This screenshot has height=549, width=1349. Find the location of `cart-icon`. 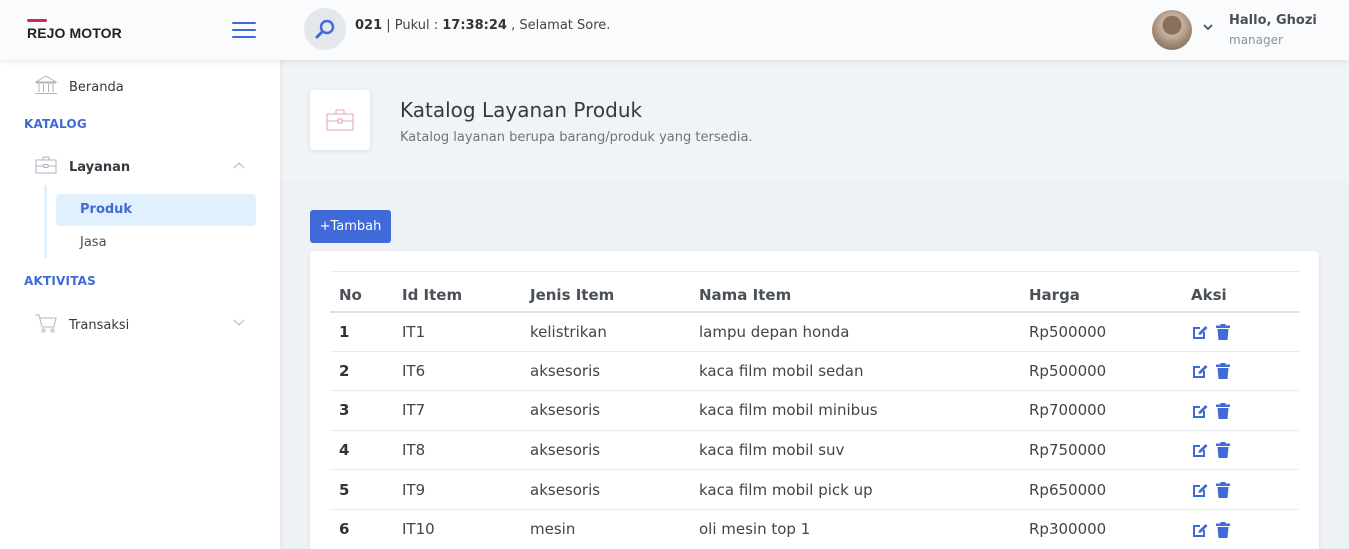

cart-icon is located at coordinates (46, 323).